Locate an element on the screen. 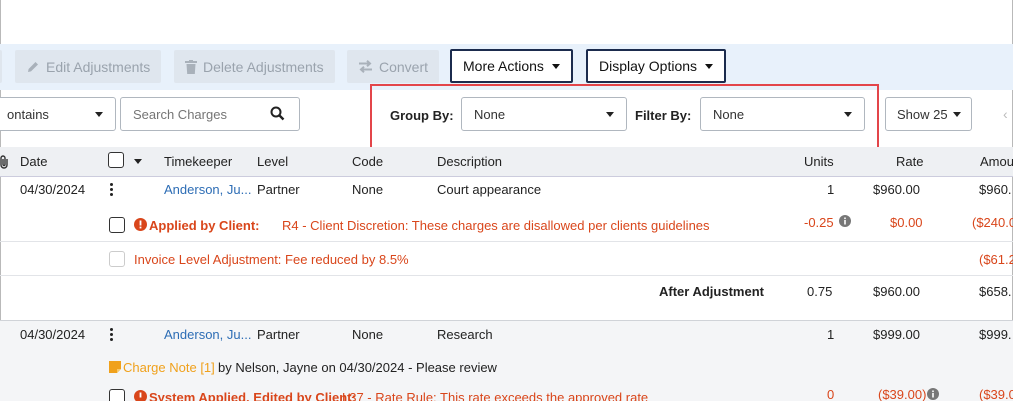 The height and width of the screenshot is (401, 1013). row-rate: $960.00 is located at coordinates (896, 189).